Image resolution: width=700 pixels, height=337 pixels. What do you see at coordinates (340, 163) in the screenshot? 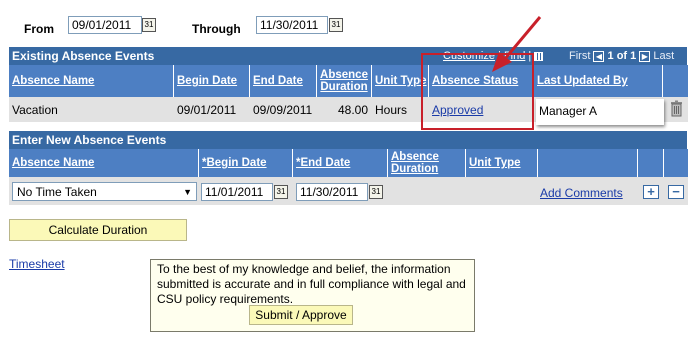
I see `new-col-end-date: *End Date` at bounding box center [340, 163].